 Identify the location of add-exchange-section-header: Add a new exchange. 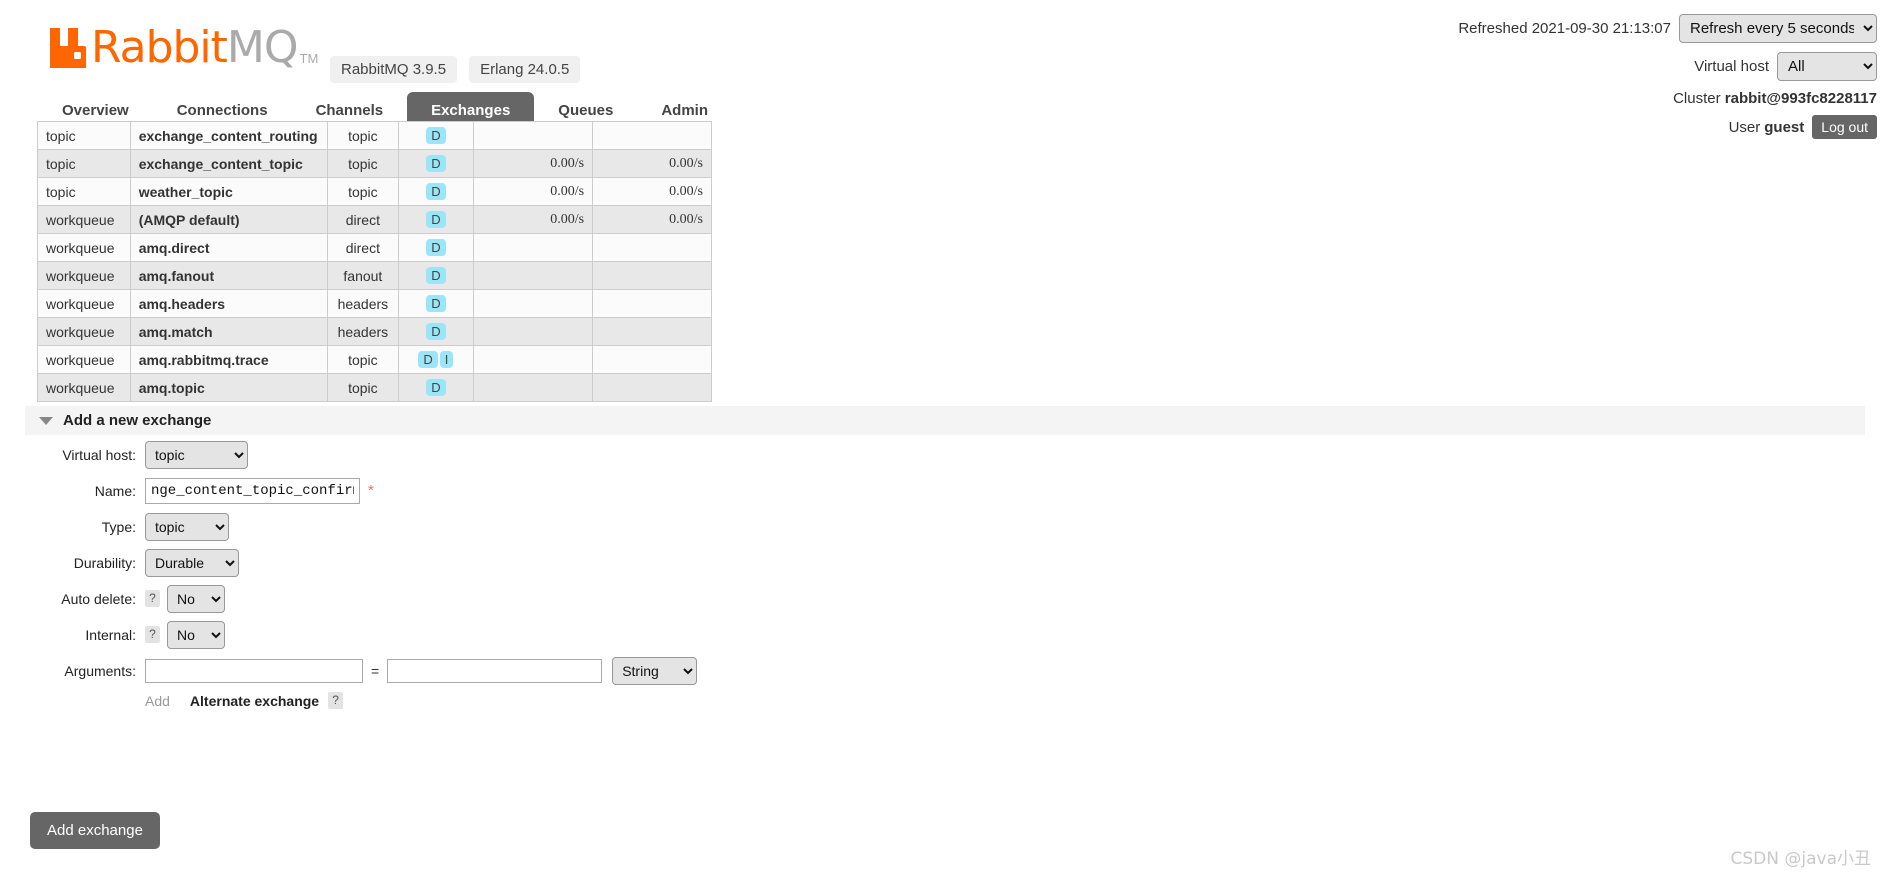
(945, 420).